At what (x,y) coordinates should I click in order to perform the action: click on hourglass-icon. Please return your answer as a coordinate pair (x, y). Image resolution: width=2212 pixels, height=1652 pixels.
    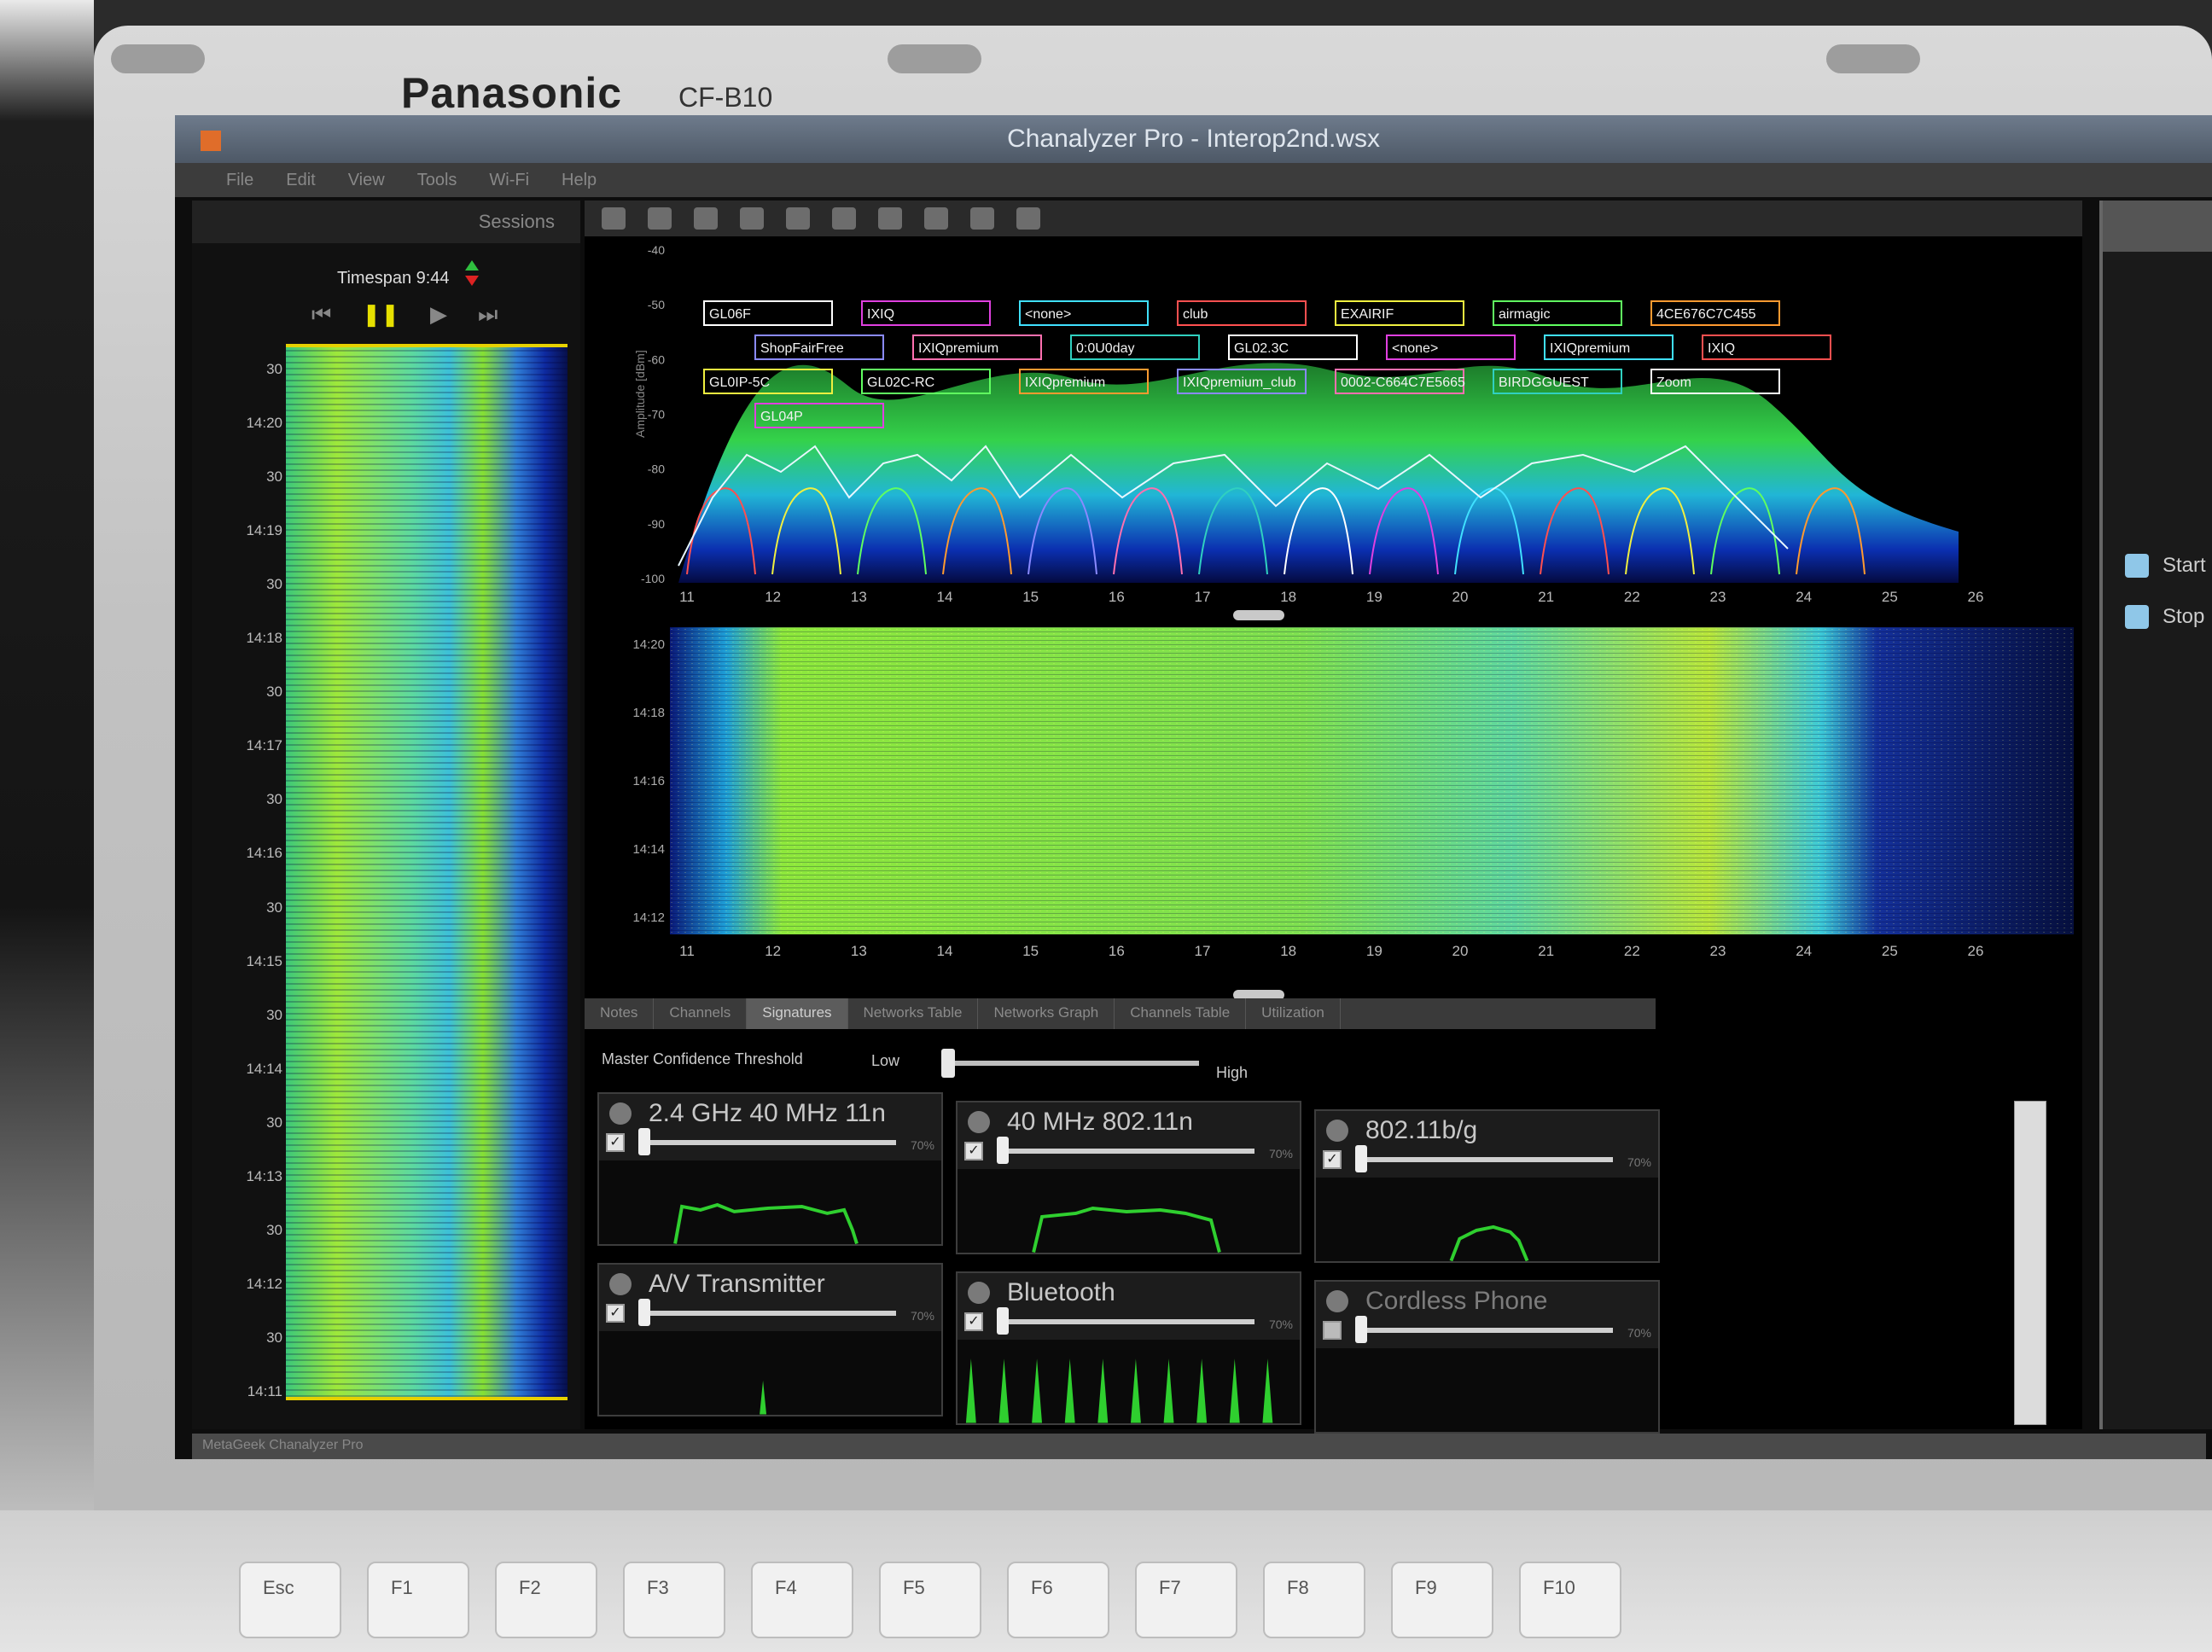
    Looking at the image, I should click on (660, 218).